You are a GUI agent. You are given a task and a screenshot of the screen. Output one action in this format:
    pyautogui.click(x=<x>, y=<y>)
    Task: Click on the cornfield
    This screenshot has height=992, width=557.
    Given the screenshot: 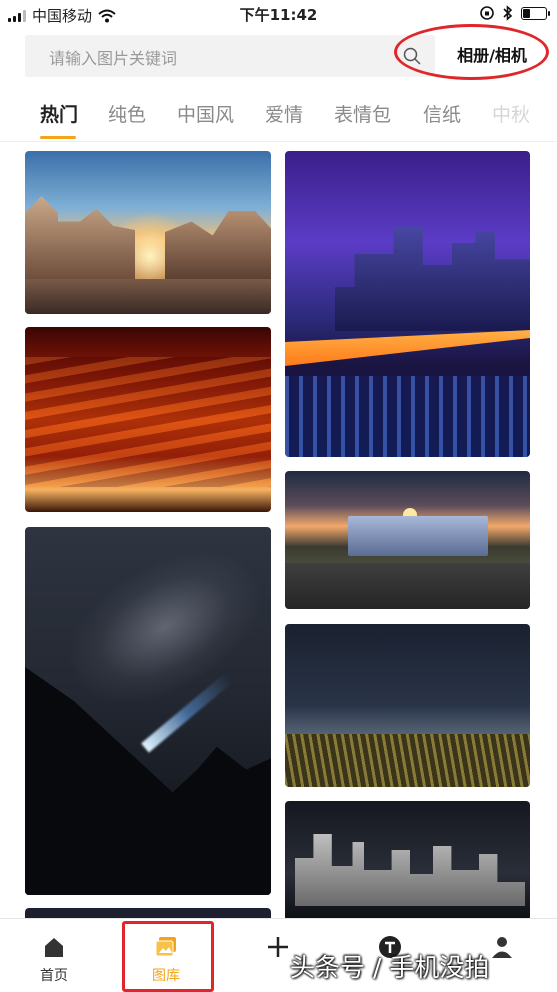 What is the action you would take?
    pyautogui.click(x=407, y=760)
    